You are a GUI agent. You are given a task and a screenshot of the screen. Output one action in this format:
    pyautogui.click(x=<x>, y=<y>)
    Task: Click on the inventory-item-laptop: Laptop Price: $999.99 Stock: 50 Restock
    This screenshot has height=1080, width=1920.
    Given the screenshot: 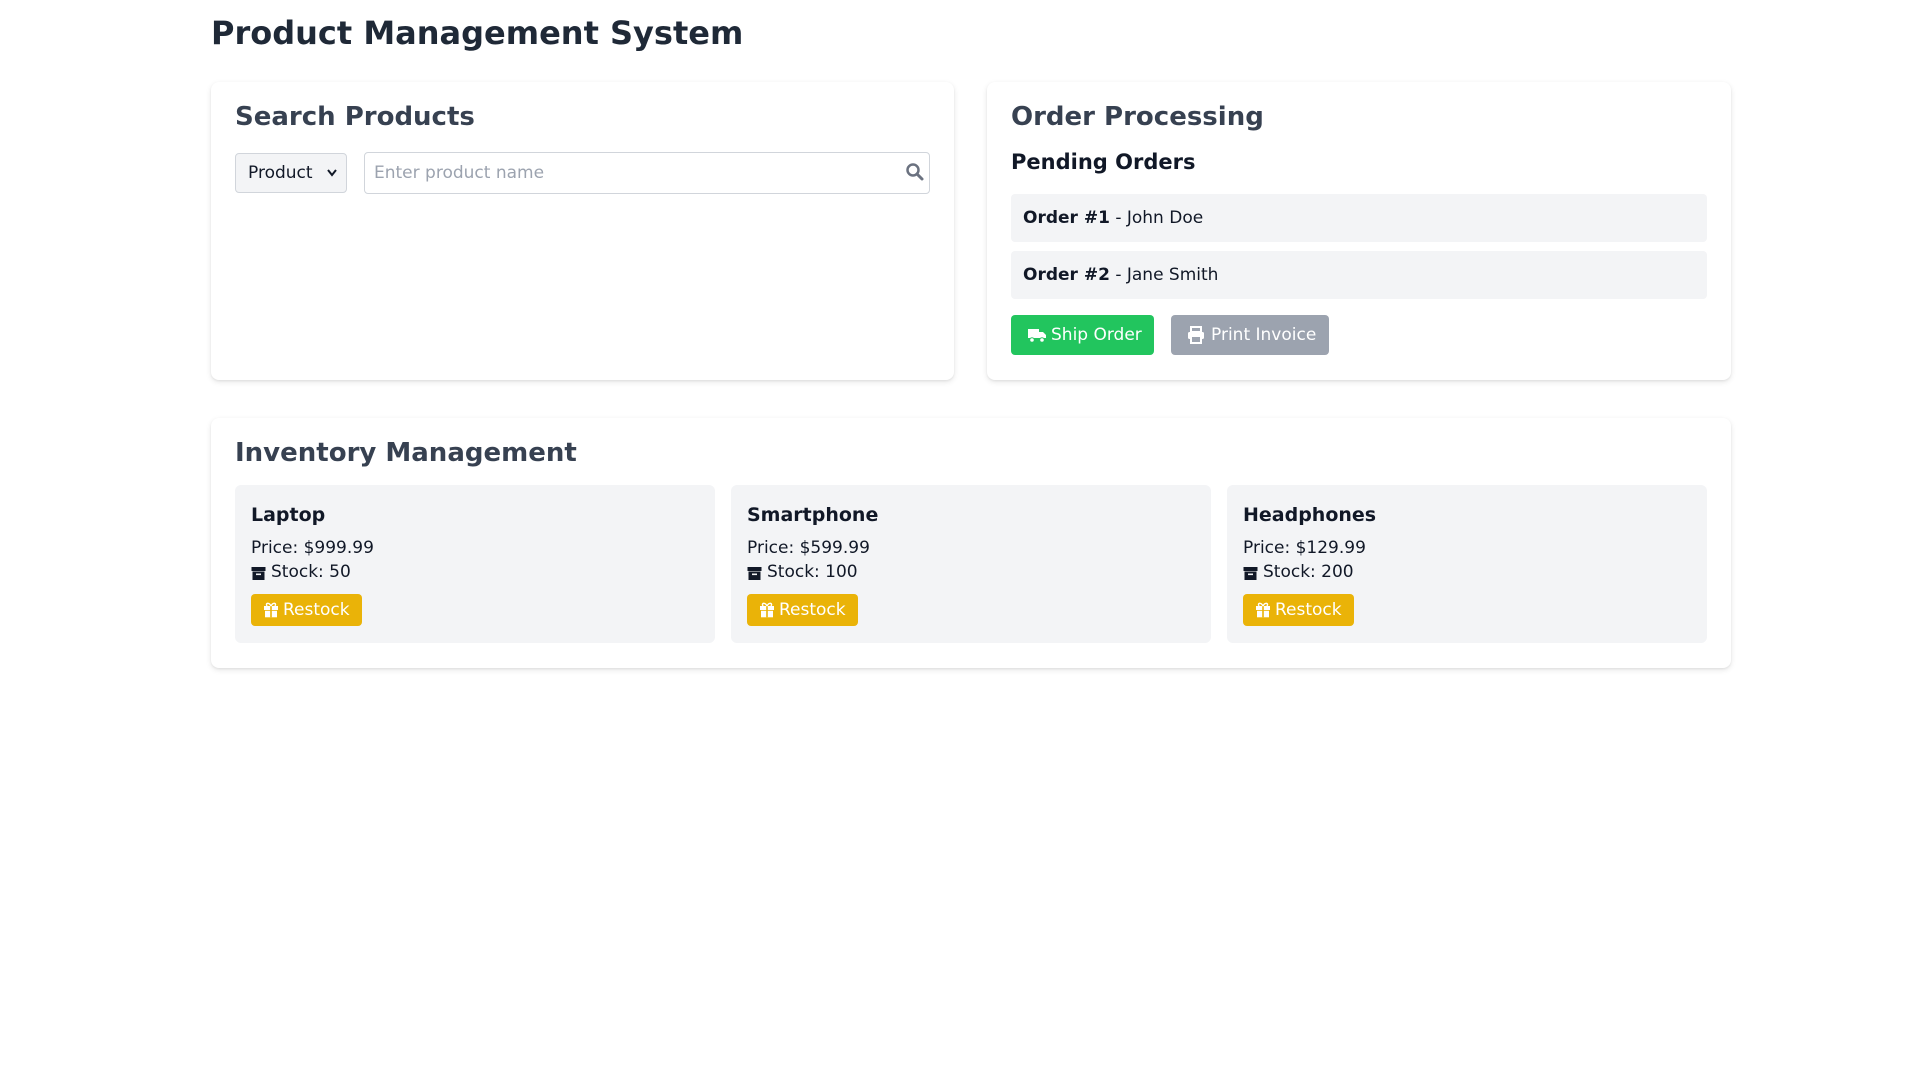 What is the action you would take?
    pyautogui.click(x=475, y=564)
    